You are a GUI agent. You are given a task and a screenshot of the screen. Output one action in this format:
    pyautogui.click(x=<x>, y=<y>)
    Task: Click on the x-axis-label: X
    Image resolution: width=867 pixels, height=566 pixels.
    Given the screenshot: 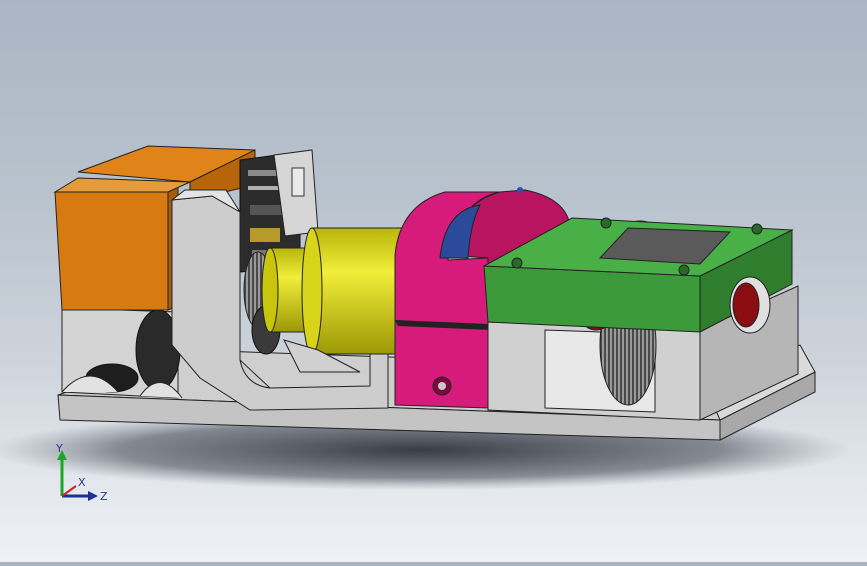 What is the action you would take?
    pyautogui.click(x=82, y=482)
    